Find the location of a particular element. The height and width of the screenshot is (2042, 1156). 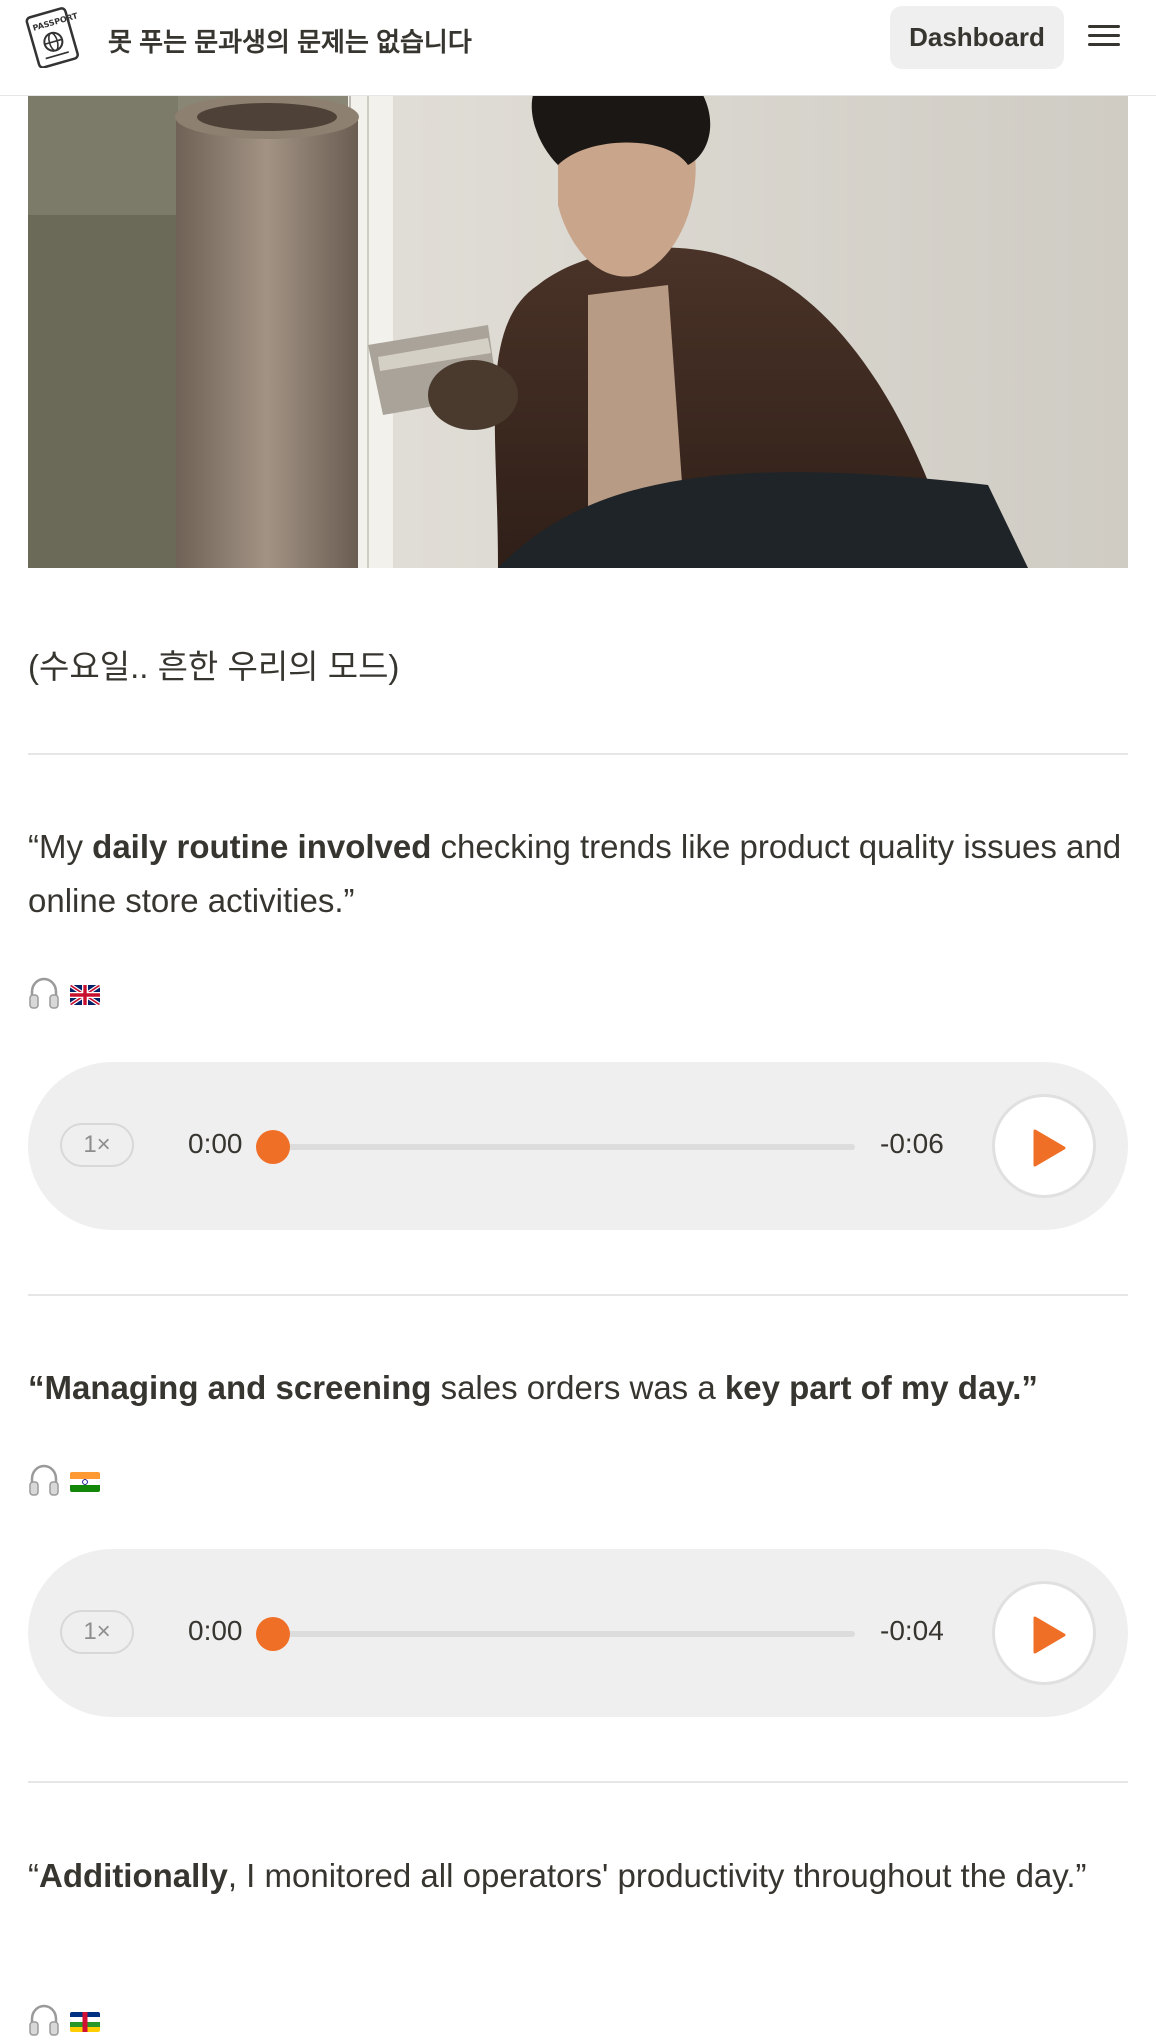

central-african-republic-flag-icon is located at coordinates (85, 2022).